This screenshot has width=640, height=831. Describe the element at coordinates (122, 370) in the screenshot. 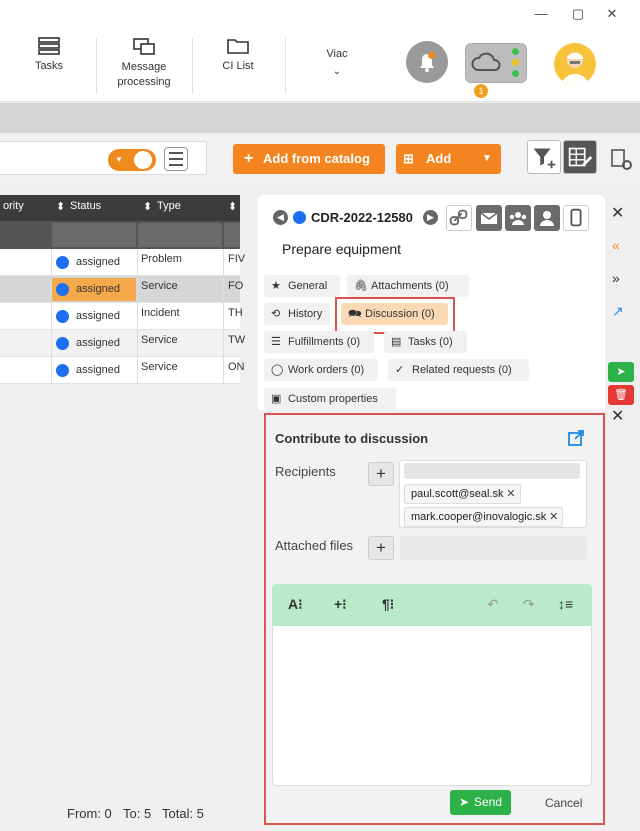

I see `table-row: assigned Service ON` at that location.